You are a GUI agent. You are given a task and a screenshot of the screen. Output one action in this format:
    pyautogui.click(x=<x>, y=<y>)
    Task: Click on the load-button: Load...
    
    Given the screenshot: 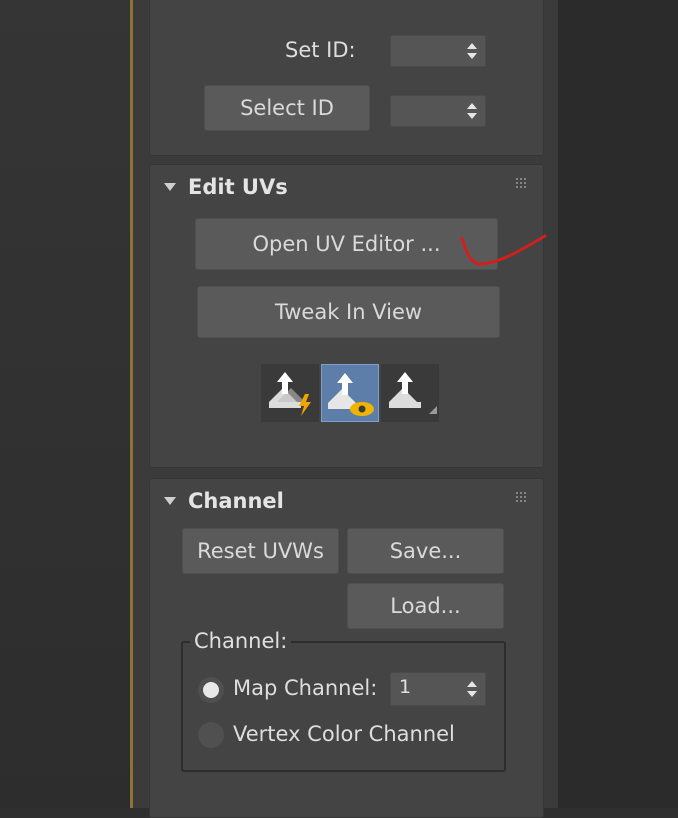 What is the action you would take?
    pyautogui.click(x=425, y=606)
    